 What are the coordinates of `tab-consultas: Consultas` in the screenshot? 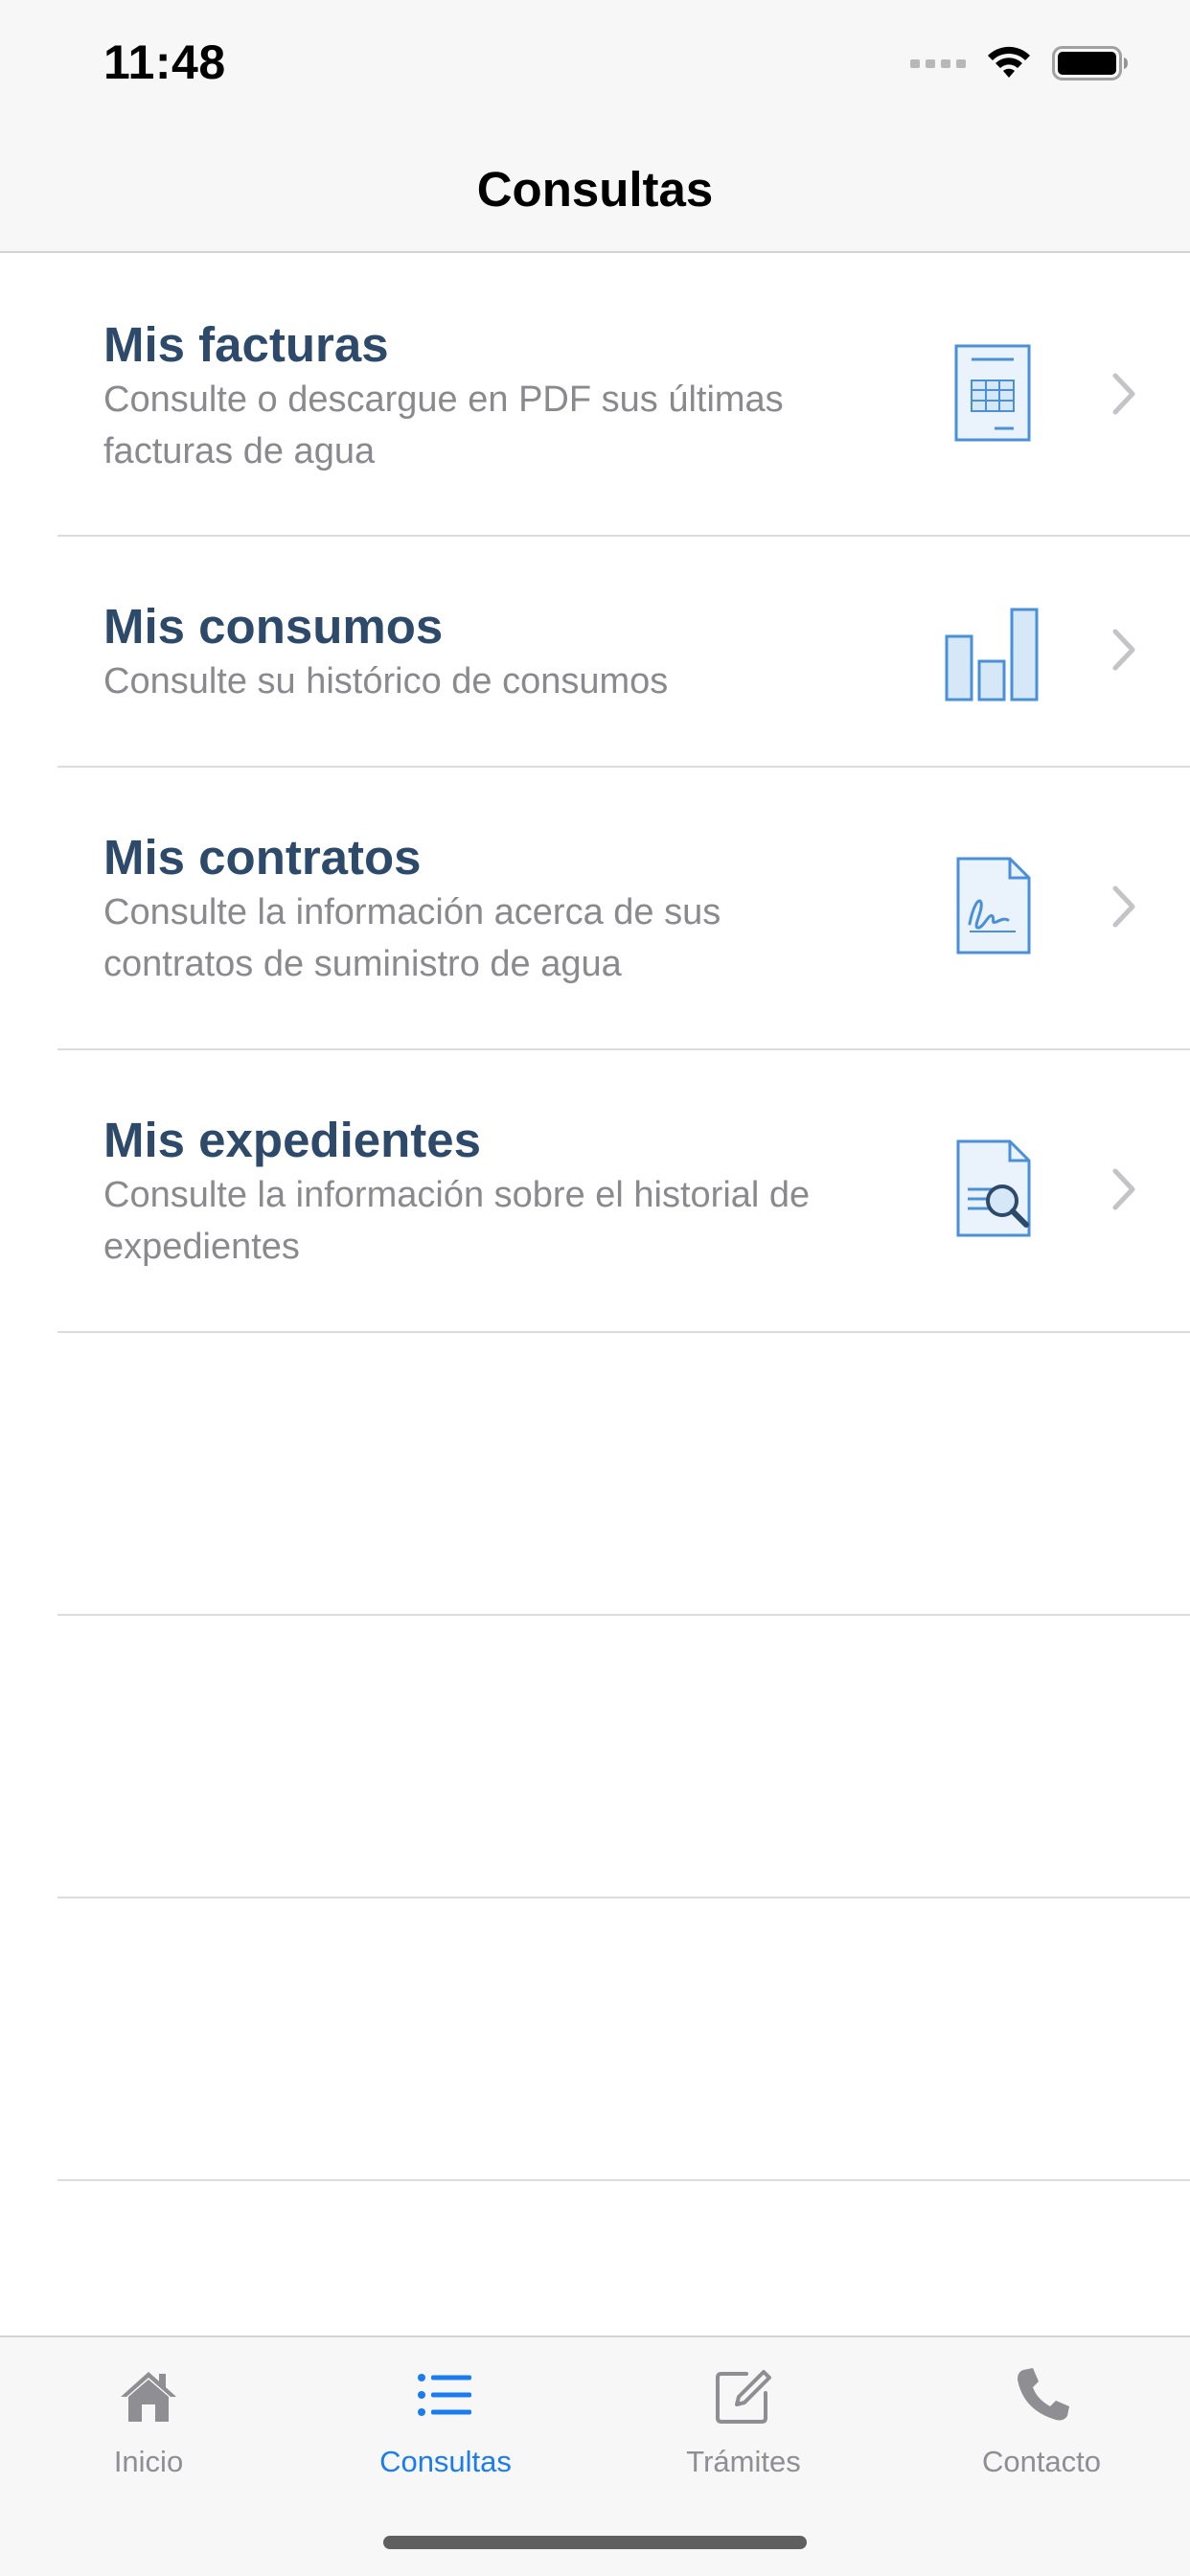 It's located at (445, 2431).